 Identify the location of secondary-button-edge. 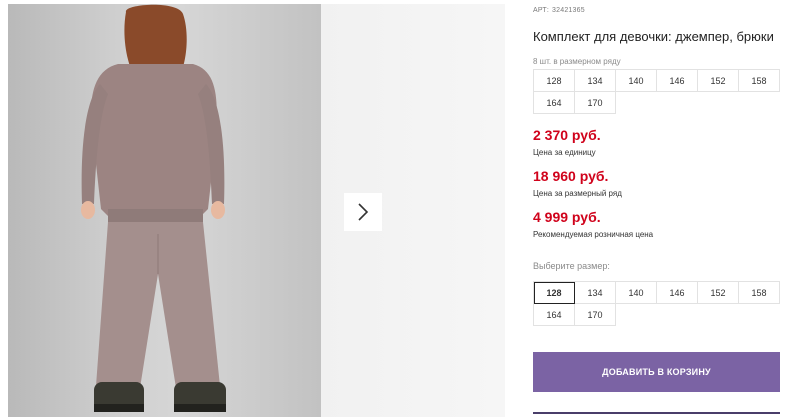
(656, 413).